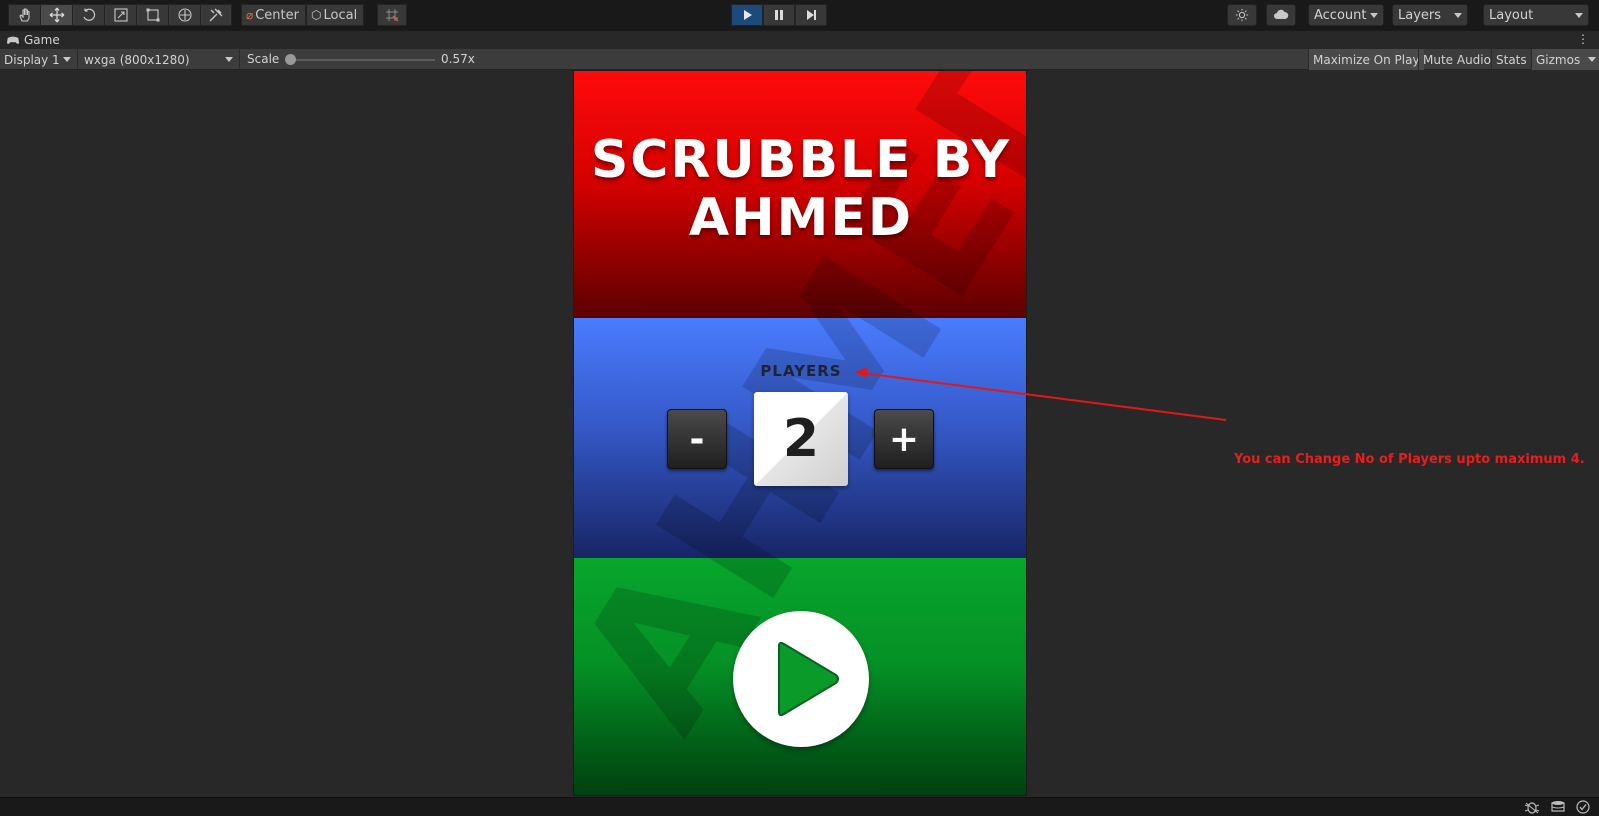 This screenshot has height=816, width=1599. I want to click on account-label: Account, so click(1340, 15).